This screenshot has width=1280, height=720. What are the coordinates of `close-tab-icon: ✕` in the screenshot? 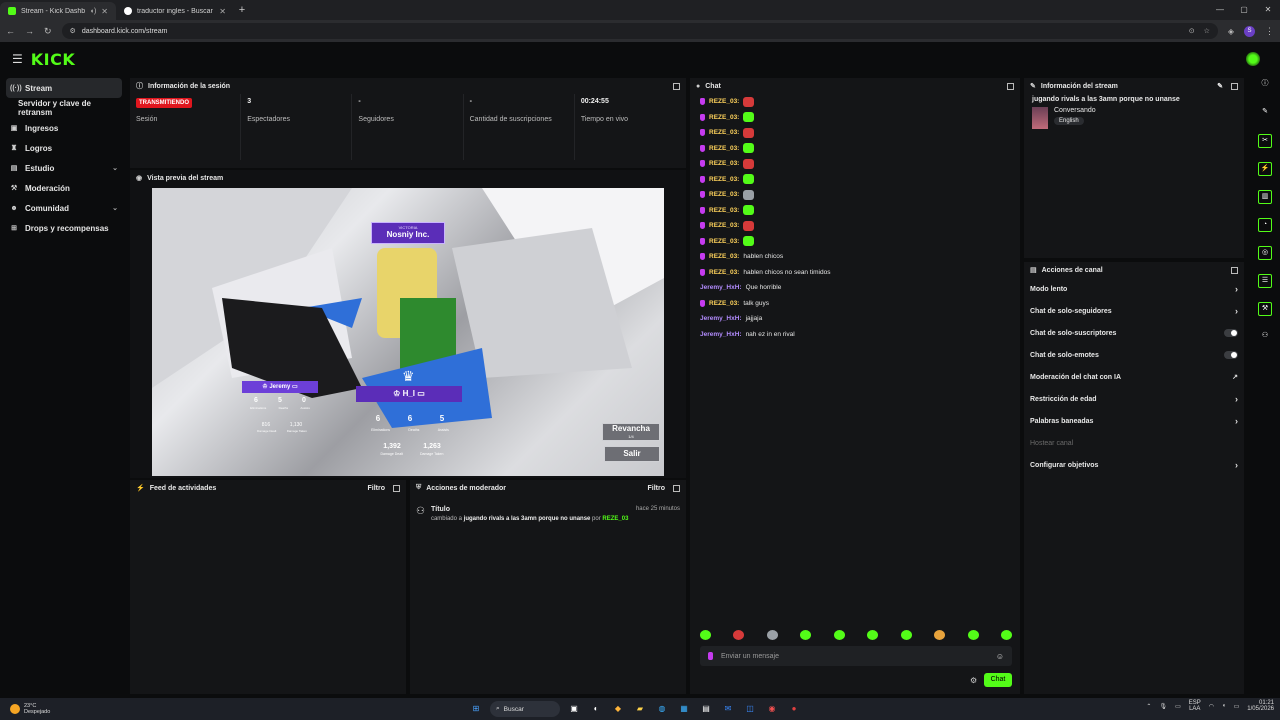 It's located at (104, 11).